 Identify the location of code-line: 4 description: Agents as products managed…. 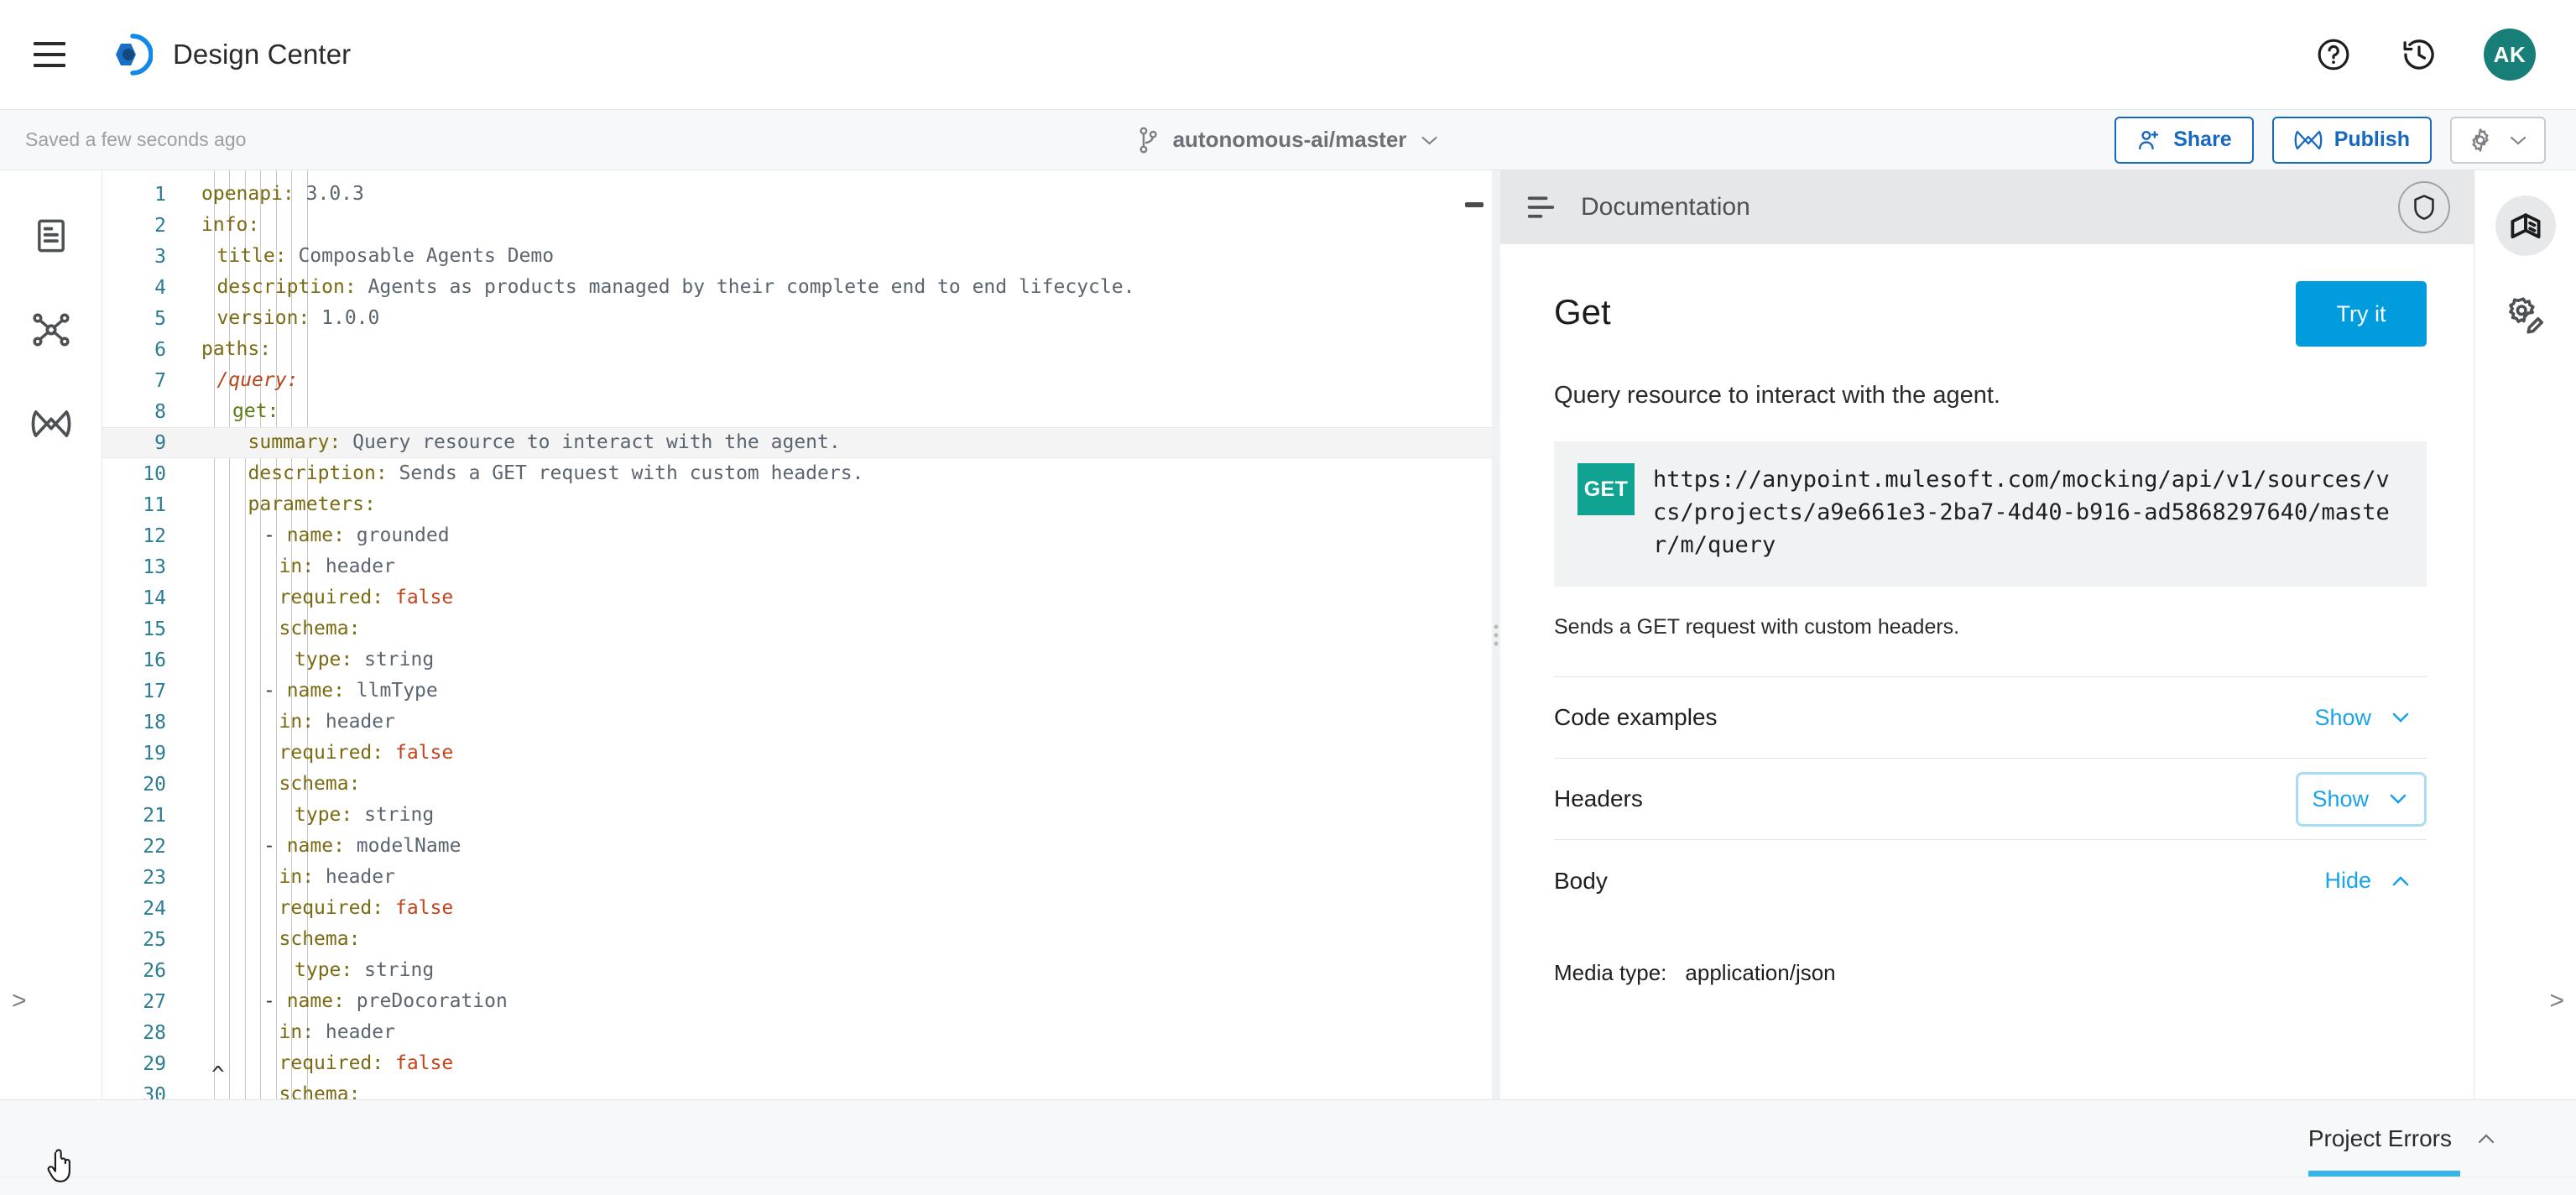
(797, 287).